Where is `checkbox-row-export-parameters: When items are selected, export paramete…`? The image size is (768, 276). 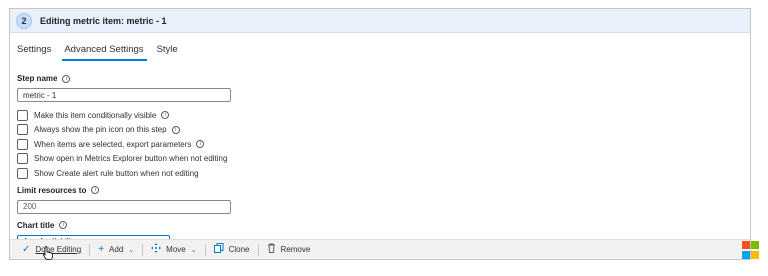
checkbox-row-export-parameters: When items are selected, export paramete… is located at coordinates (383, 144).